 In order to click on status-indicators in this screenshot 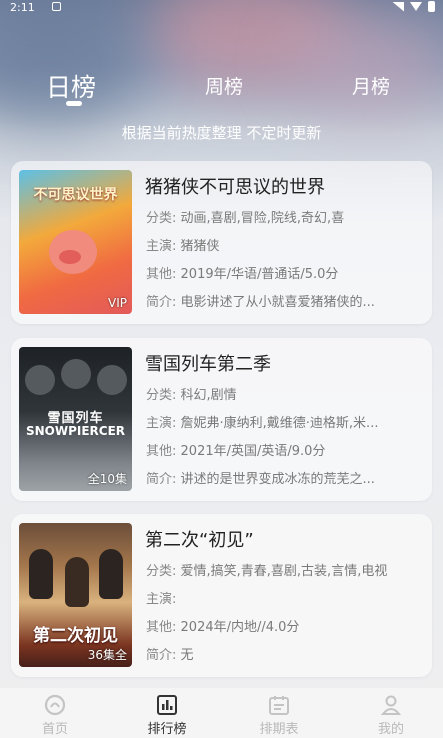, I will do `click(413, 6)`.